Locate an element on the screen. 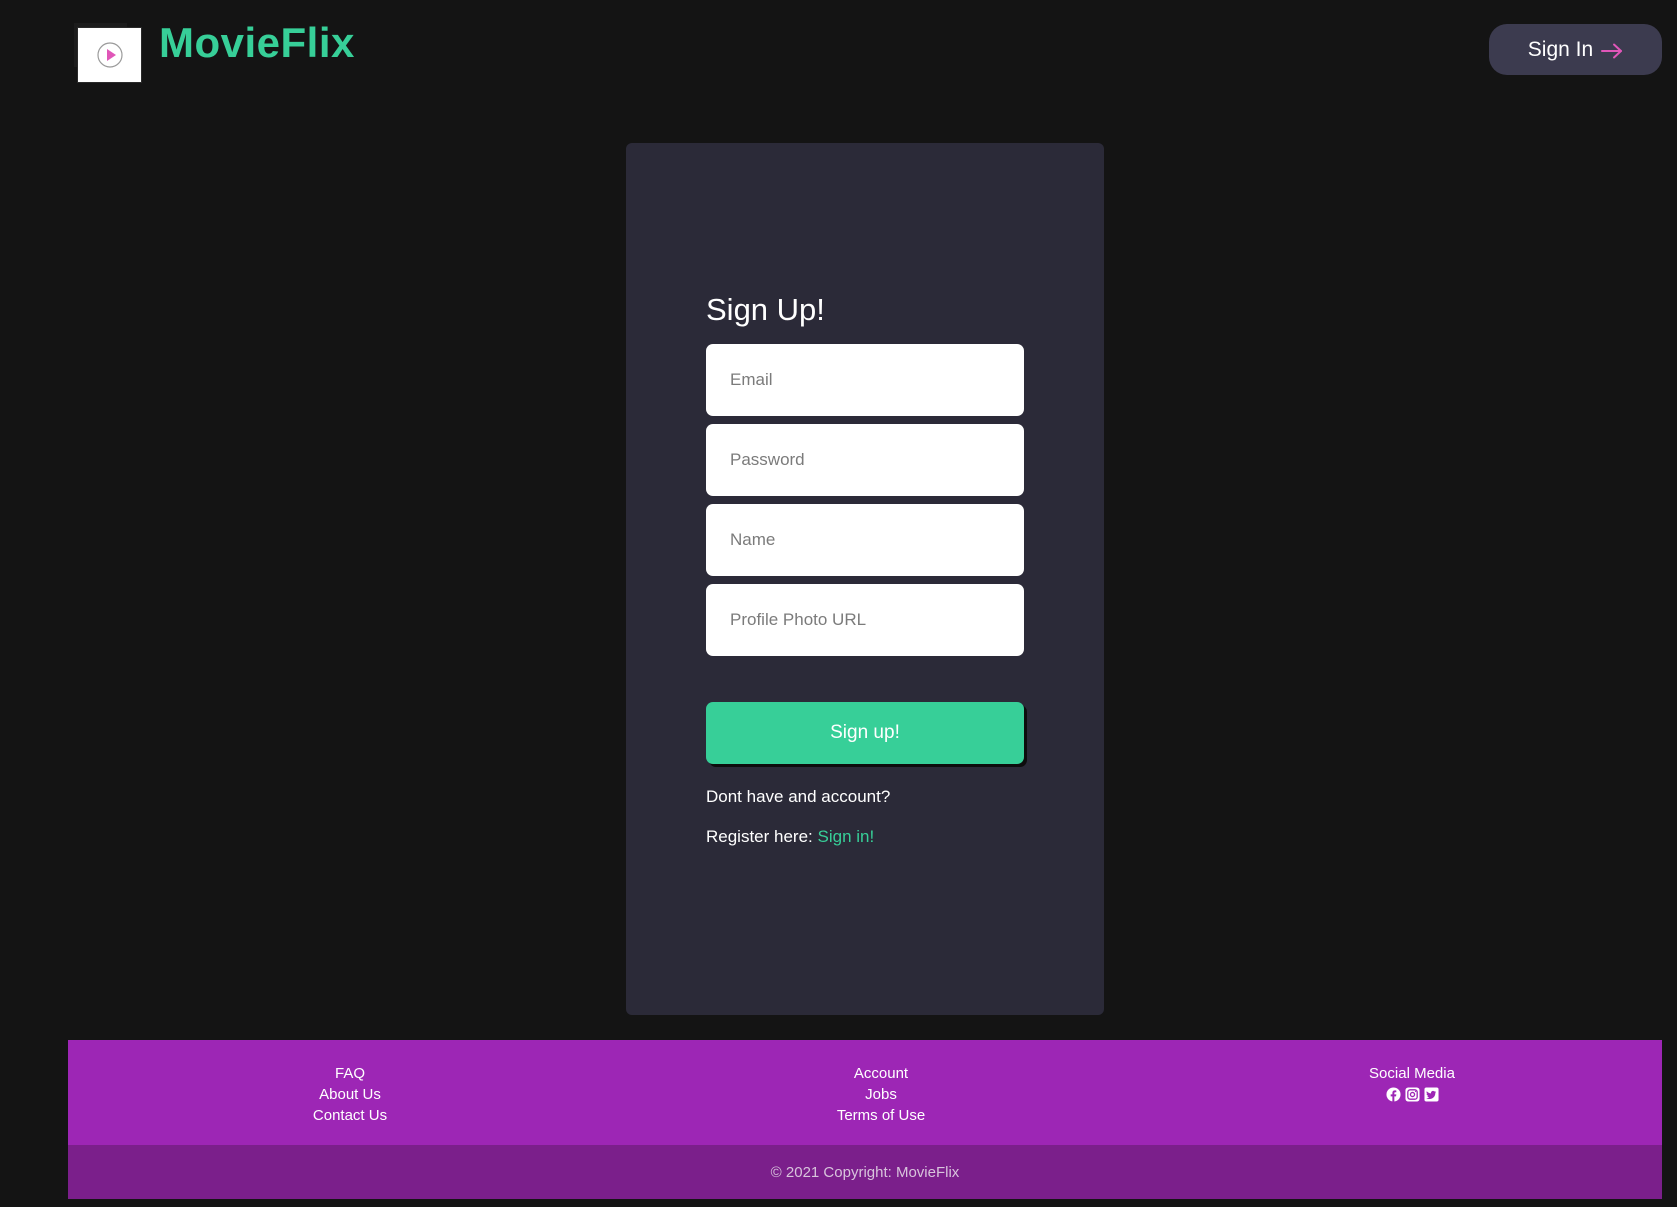 This screenshot has width=1677, height=1207. logo is located at coordinates (109, 55).